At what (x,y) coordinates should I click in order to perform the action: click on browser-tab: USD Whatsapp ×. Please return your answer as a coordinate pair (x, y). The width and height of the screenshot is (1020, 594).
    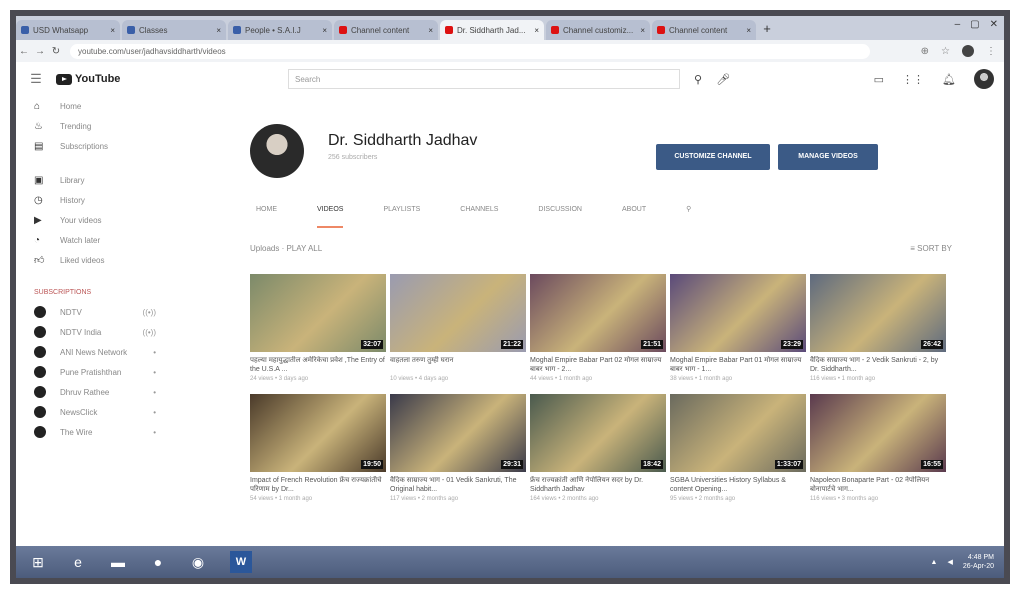
    Looking at the image, I should click on (68, 30).